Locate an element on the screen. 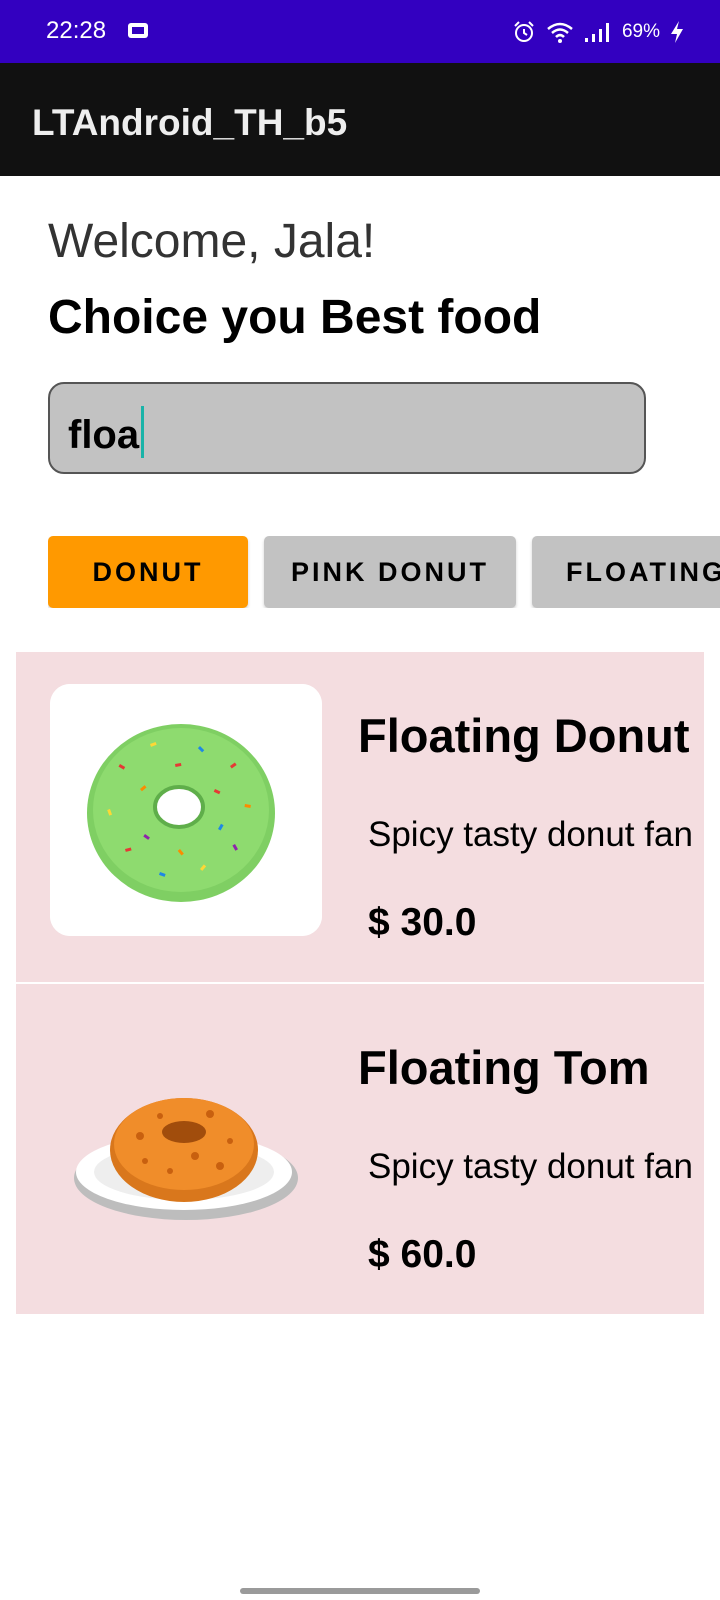 The image size is (720, 1600). welcome-text: Welcome, Jala! is located at coordinates (212, 241).